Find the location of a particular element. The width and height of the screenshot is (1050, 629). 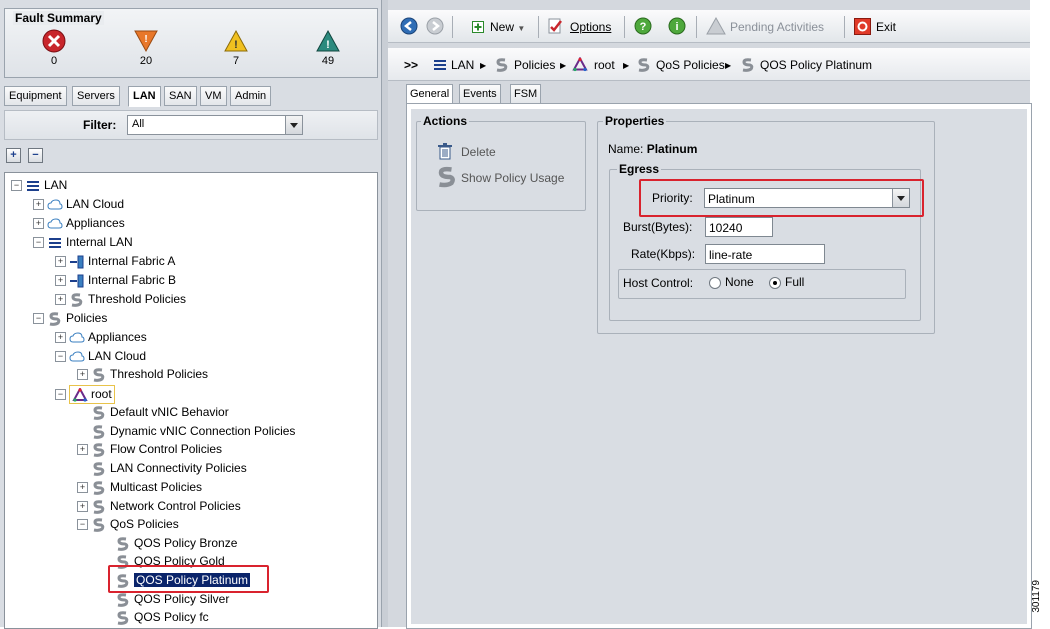

tree-node-lan: − LAN is located at coordinates (39, 185).